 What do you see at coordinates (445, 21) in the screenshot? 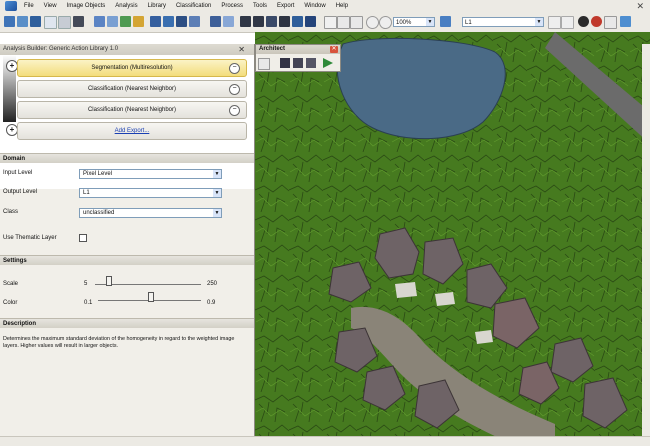
I see `refresh-icon` at bounding box center [445, 21].